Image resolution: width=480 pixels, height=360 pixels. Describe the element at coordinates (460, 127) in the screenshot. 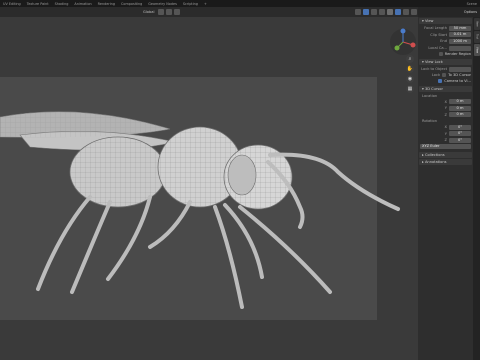

I see `cursor-rx-field: 0°` at that location.